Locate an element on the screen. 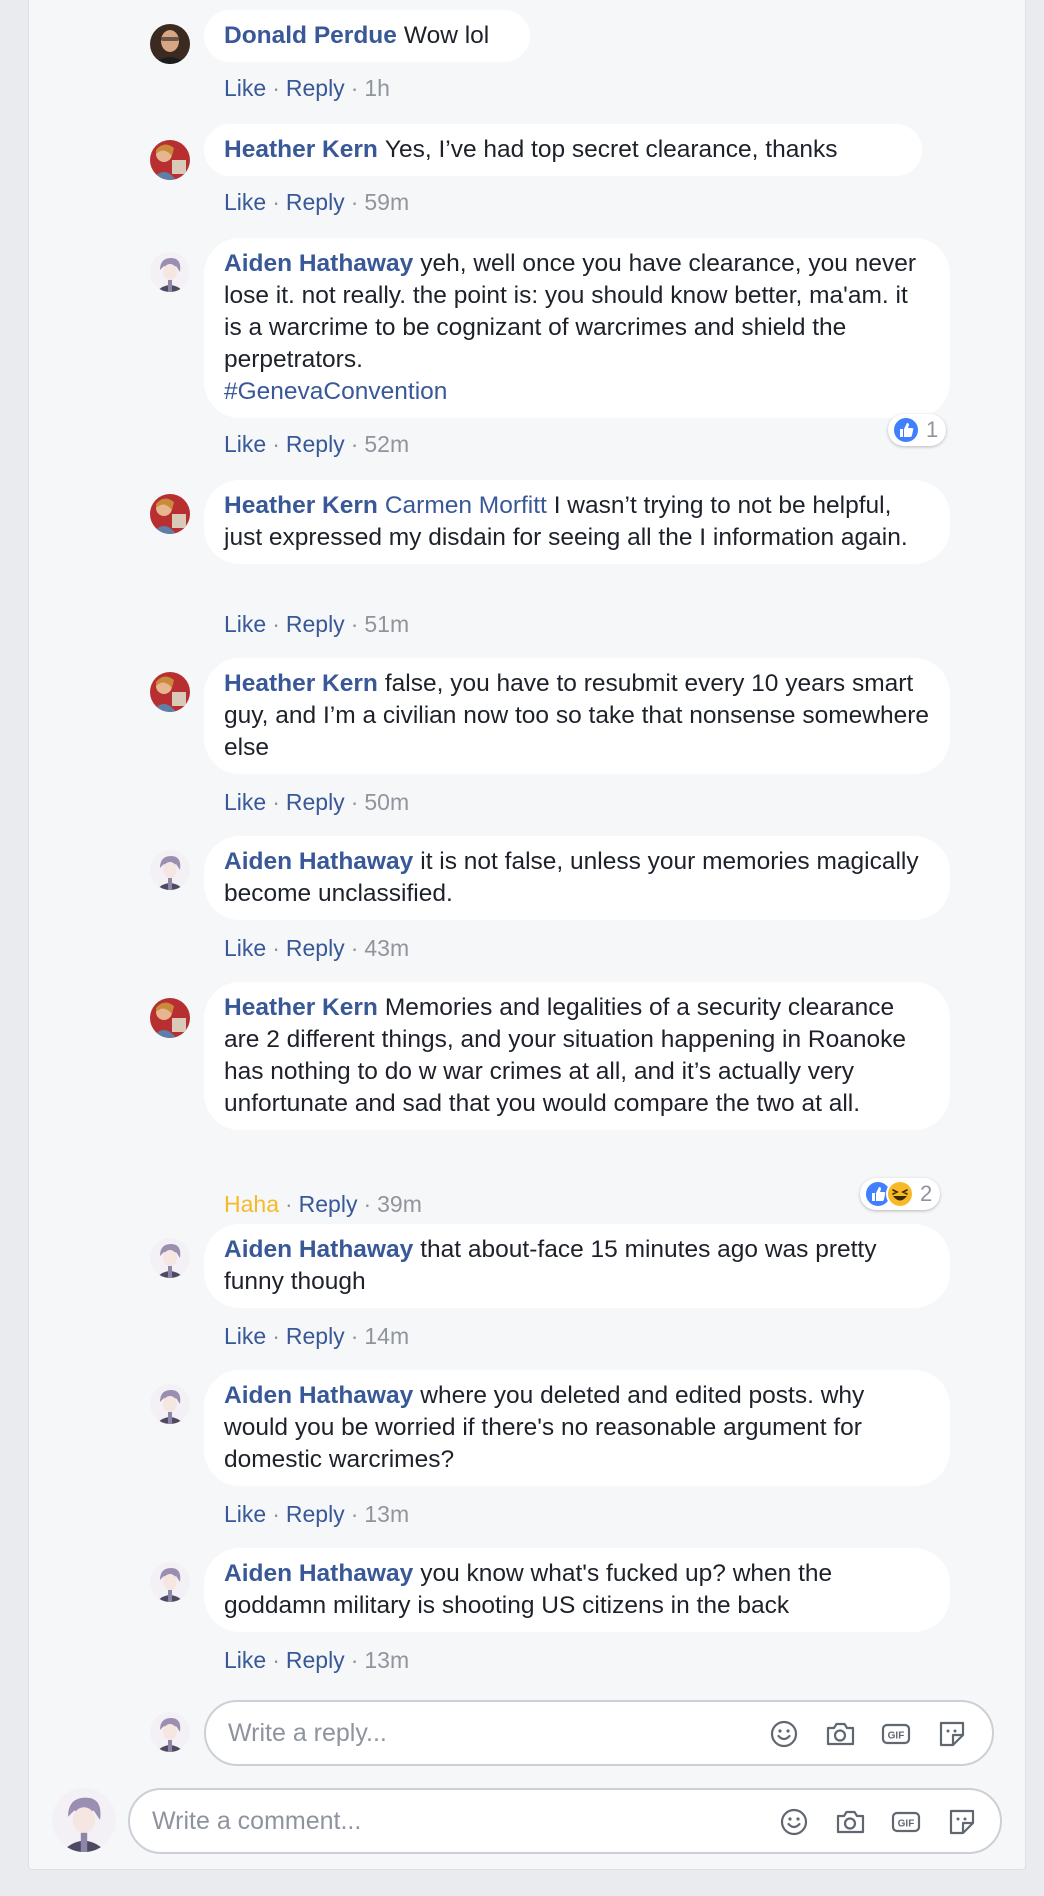 The width and height of the screenshot is (1044, 1896). comment: Donald Perdue Wow lol Like · Reply · 1h is located at coordinates (550, 60).